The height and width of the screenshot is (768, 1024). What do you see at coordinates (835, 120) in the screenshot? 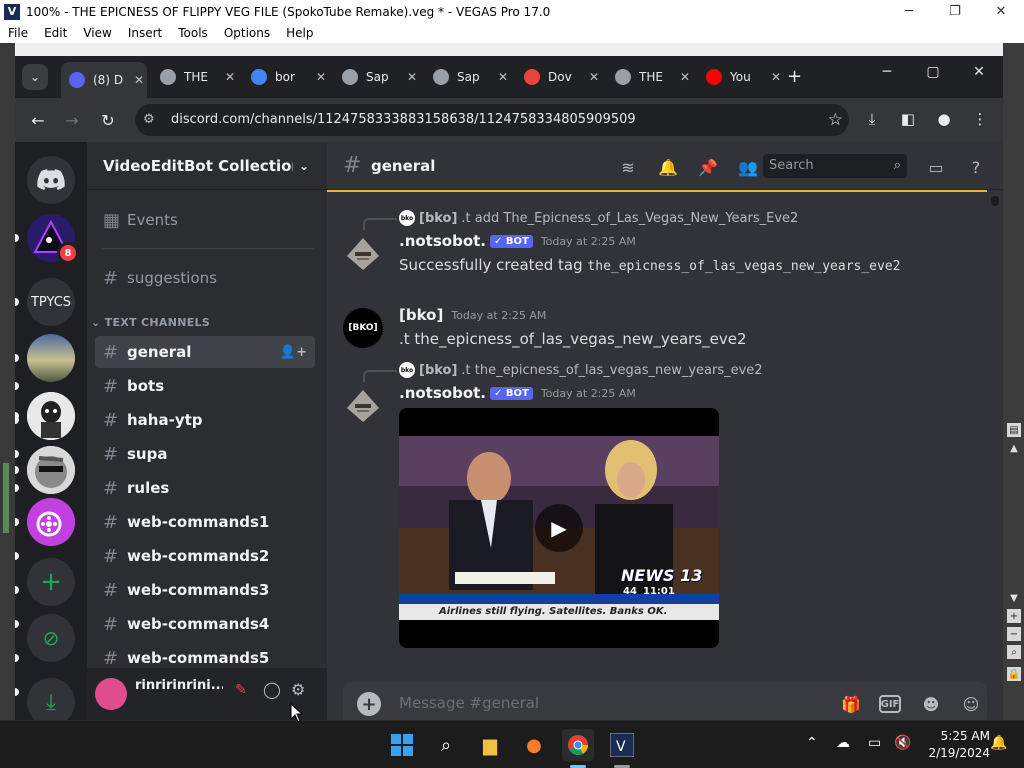
I see `bookmark-star-icon: ☆` at bounding box center [835, 120].